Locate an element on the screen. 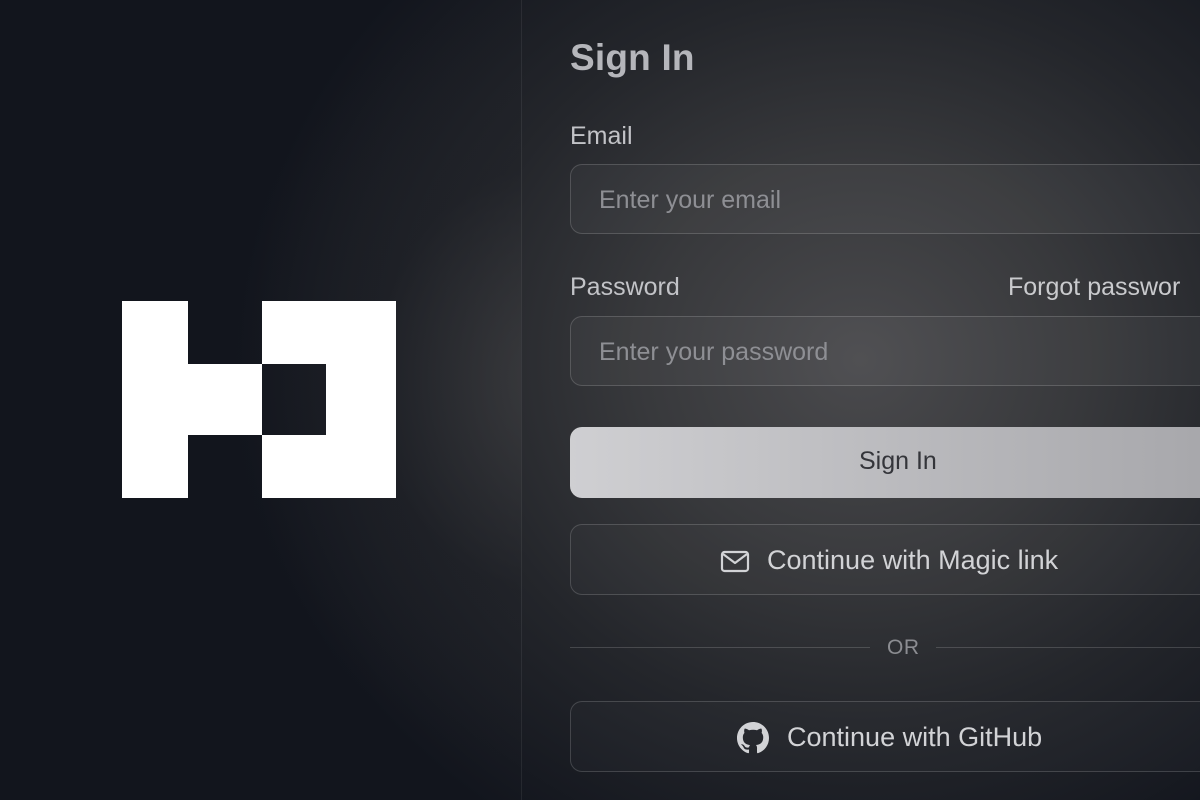  magic-link-button-label: Continue with Magic link is located at coordinates (913, 560).